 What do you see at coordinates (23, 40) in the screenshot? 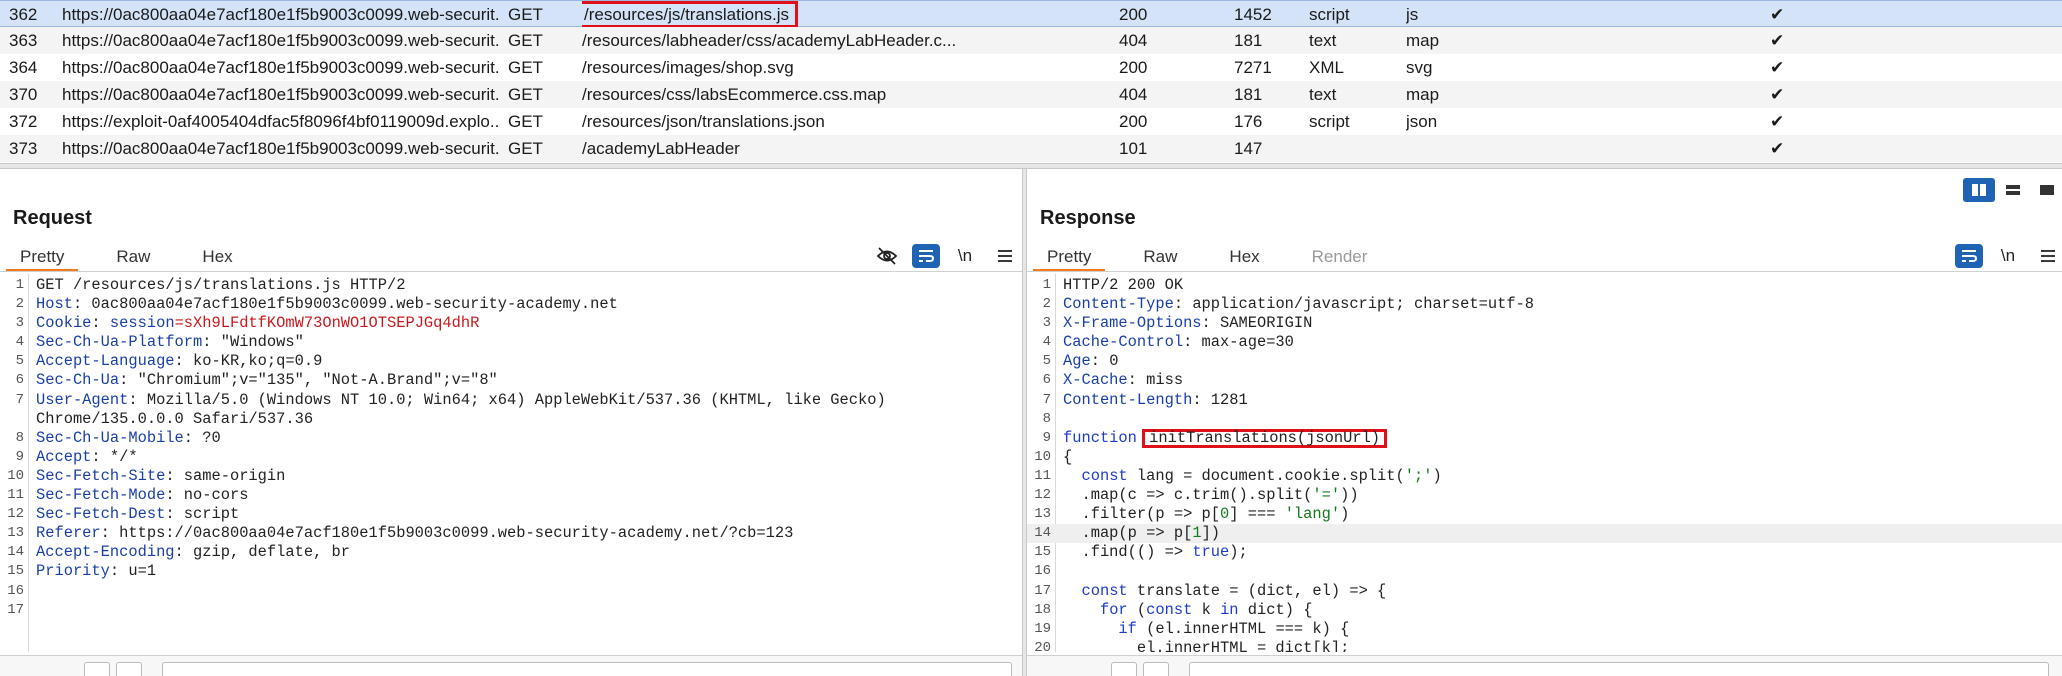
I see `row-number: 363` at bounding box center [23, 40].